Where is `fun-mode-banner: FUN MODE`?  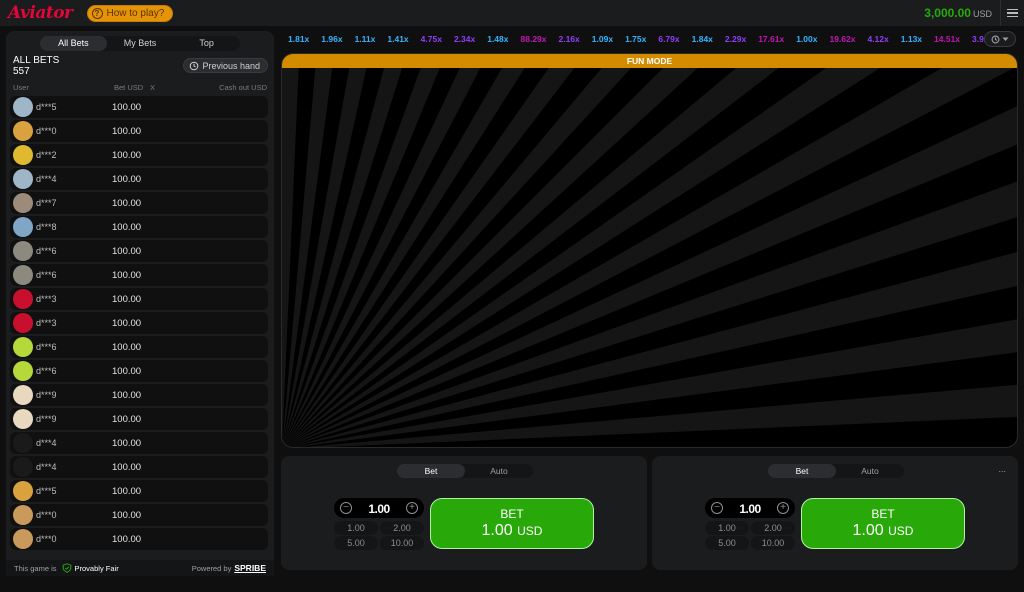 fun-mode-banner: FUN MODE is located at coordinates (649, 61).